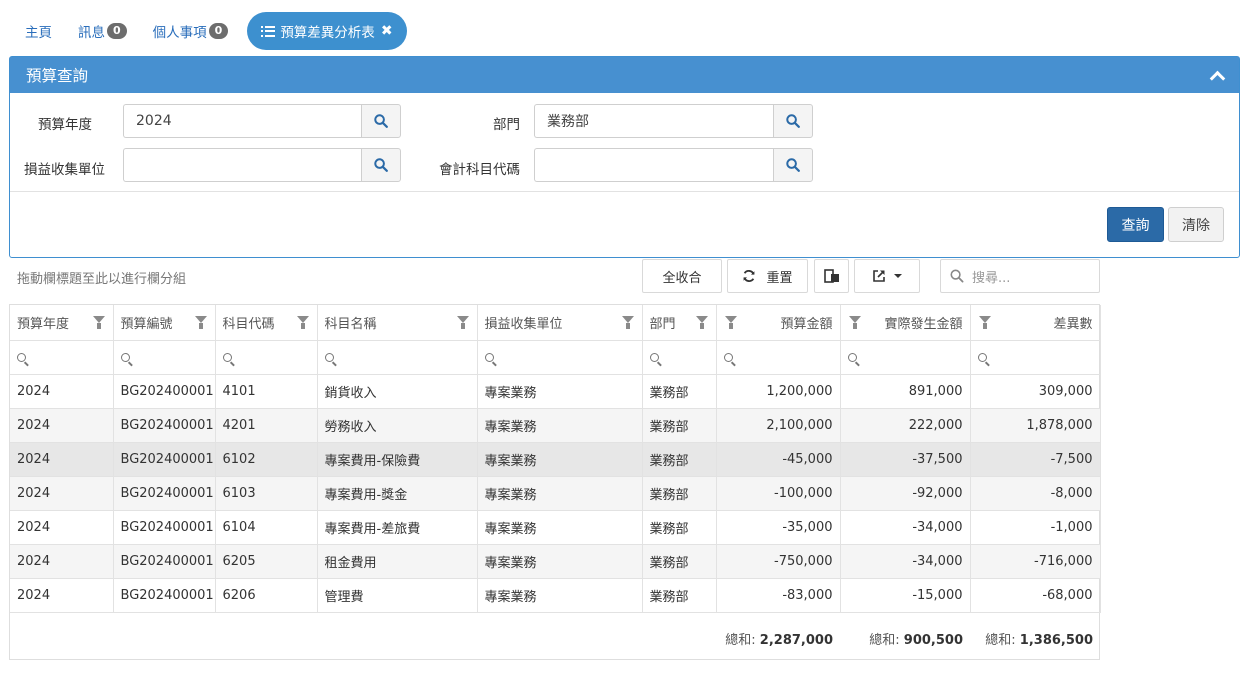  I want to click on column-header-pl-collection-unit: 損益收集單位, so click(560, 323).